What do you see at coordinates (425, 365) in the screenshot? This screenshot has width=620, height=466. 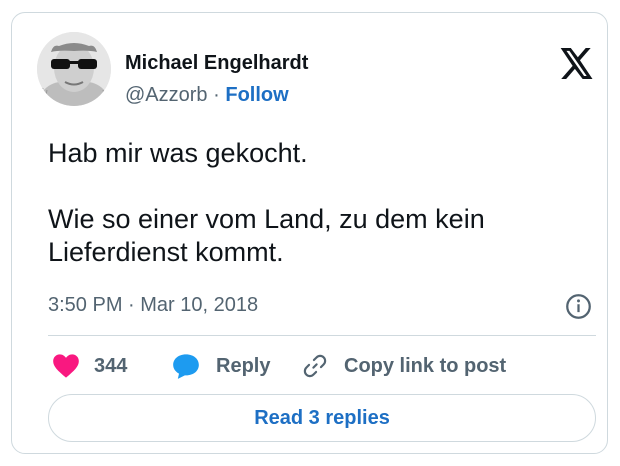 I see `copy-link-label: Copy link to post` at bounding box center [425, 365].